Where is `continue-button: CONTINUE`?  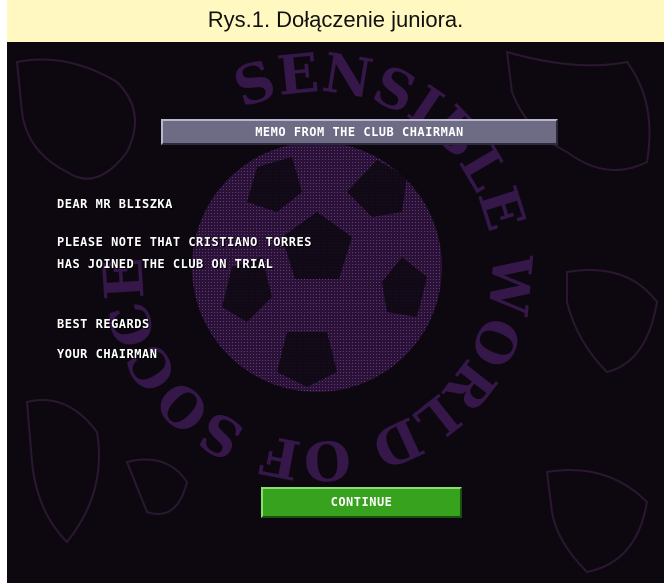
continue-button: CONTINUE is located at coordinates (361, 502).